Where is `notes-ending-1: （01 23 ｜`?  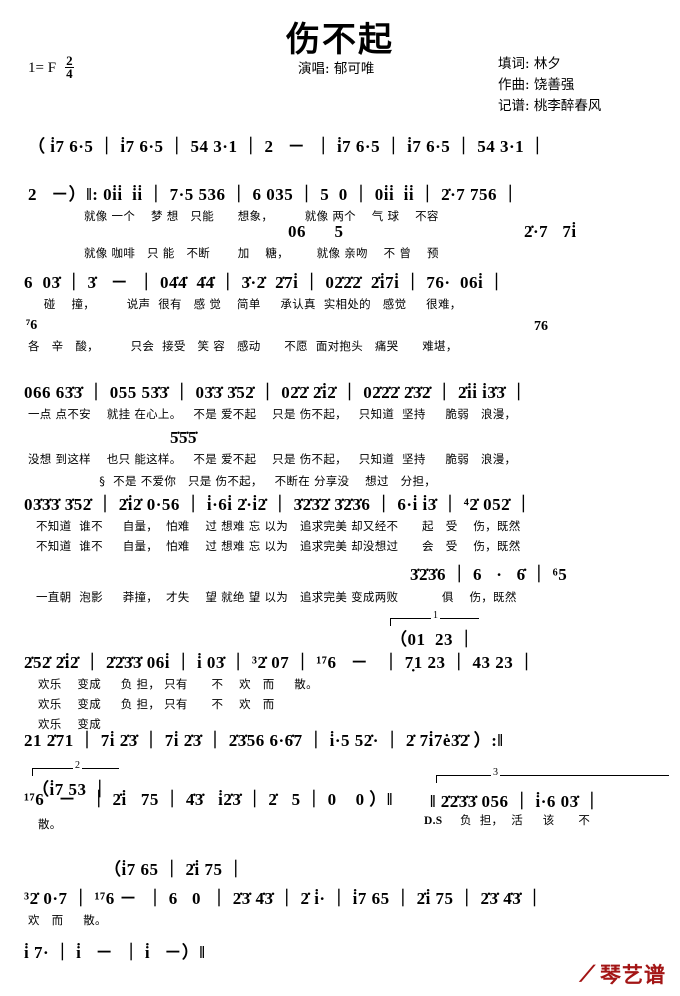
notes-ending-1: （01 23 ｜ is located at coordinates (433, 639).